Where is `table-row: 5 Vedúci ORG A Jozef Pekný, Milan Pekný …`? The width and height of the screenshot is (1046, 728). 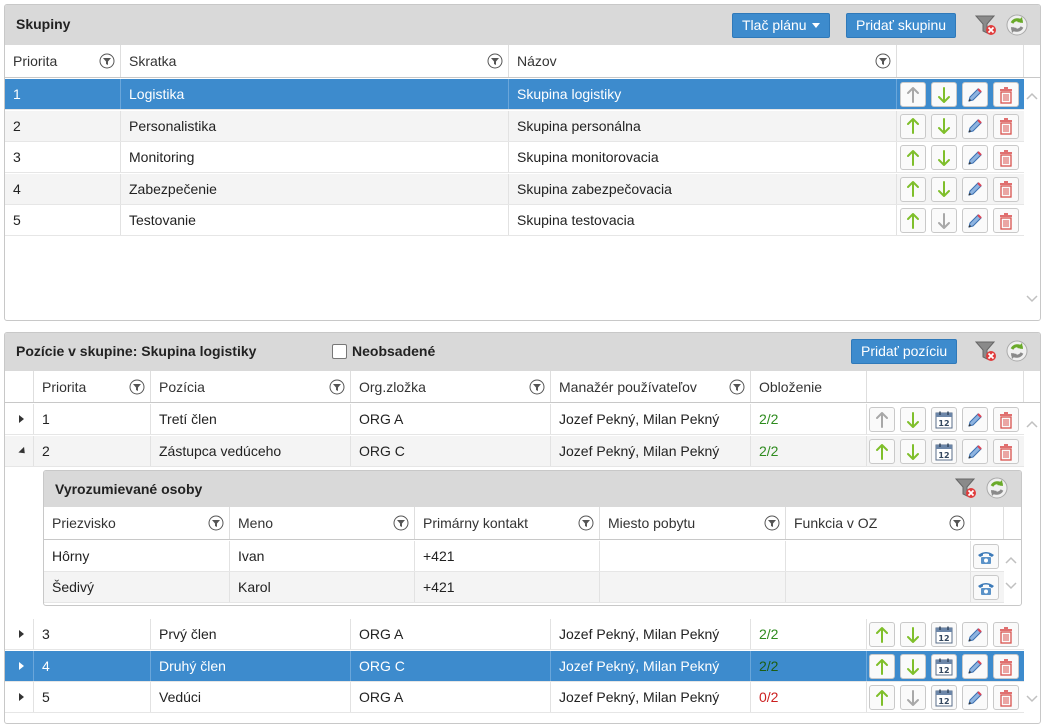 table-row: 5 Vedúci ORG A Jozef Pekný, Milan Pekný … is located at coordinates (514, 697).